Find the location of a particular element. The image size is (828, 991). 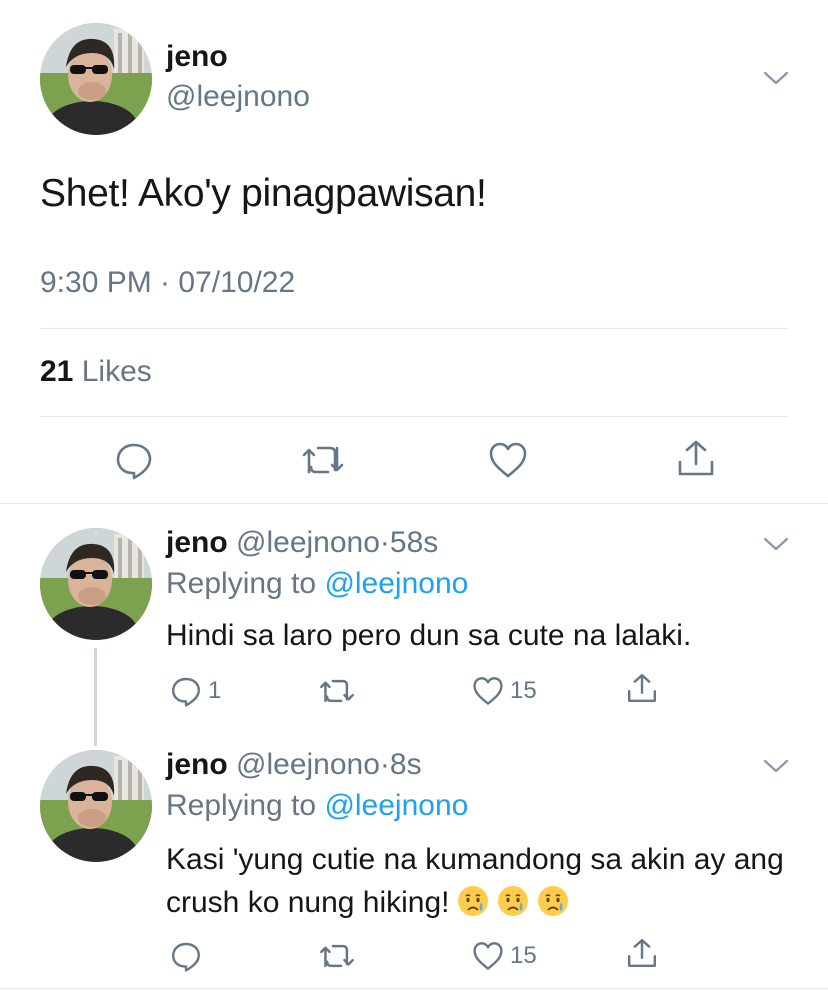

like-button is located at coordinates (508, 460).